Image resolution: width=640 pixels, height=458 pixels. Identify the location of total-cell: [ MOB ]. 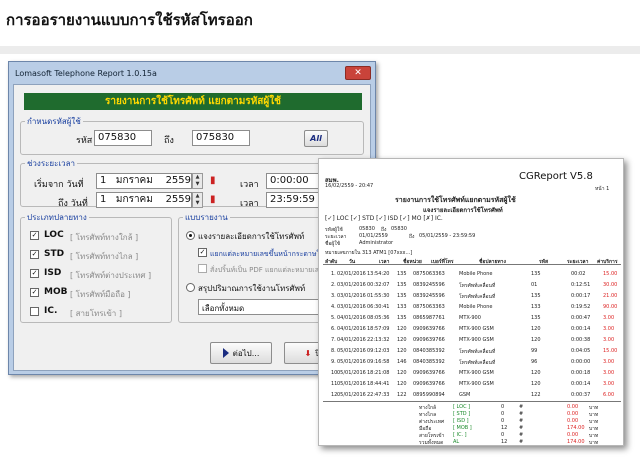
(462, 428).